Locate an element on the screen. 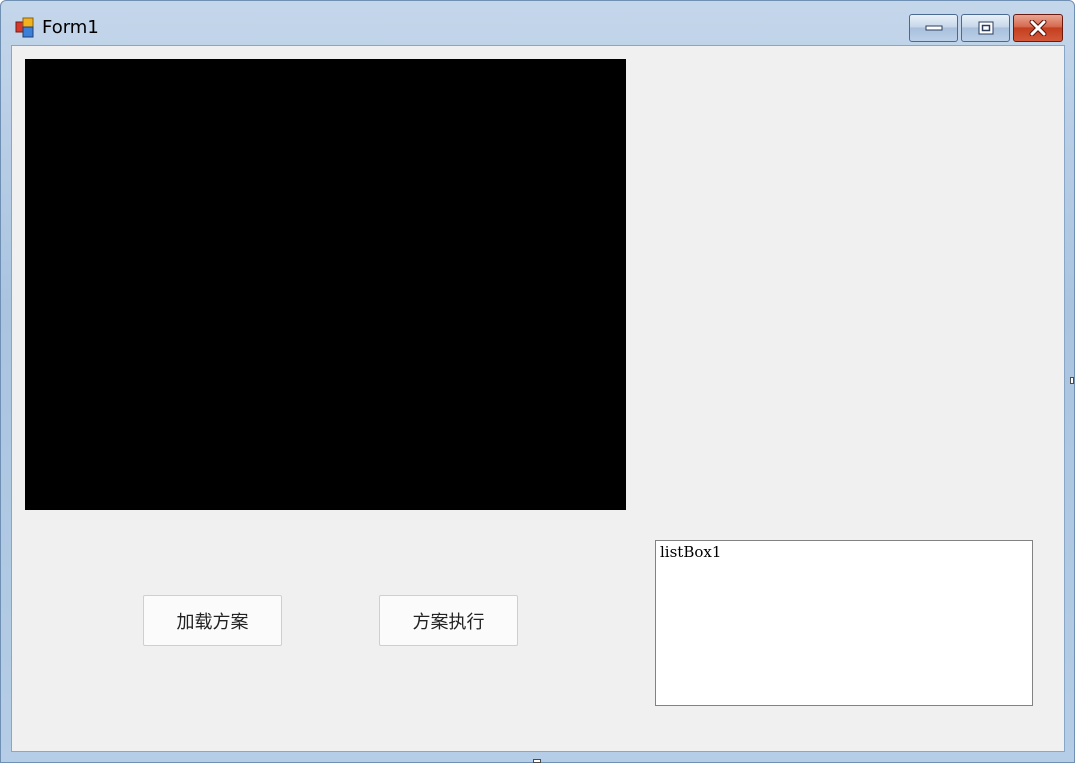 This screenshot has height=763, width=1075. minimize-icon is located at coordinates (933, 28).